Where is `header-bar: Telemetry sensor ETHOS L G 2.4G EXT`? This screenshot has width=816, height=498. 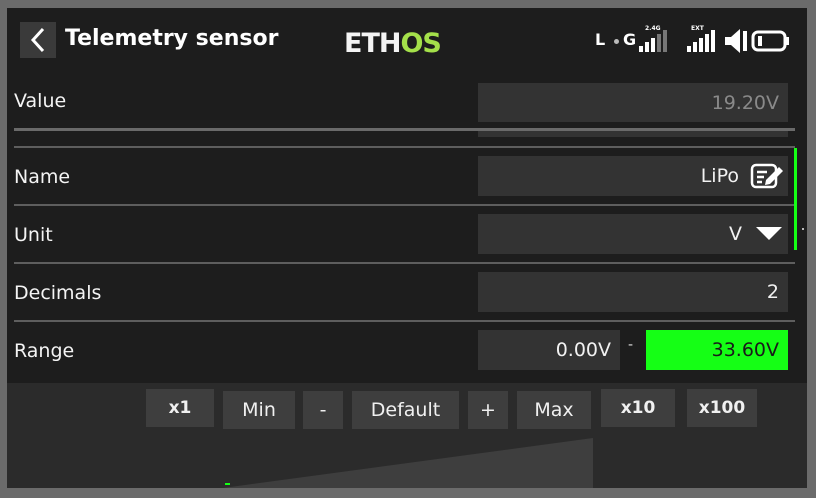 header-bar: Telemetry sensor ETHOS L G 2.4G EXT is located at coordinates (407, 37).